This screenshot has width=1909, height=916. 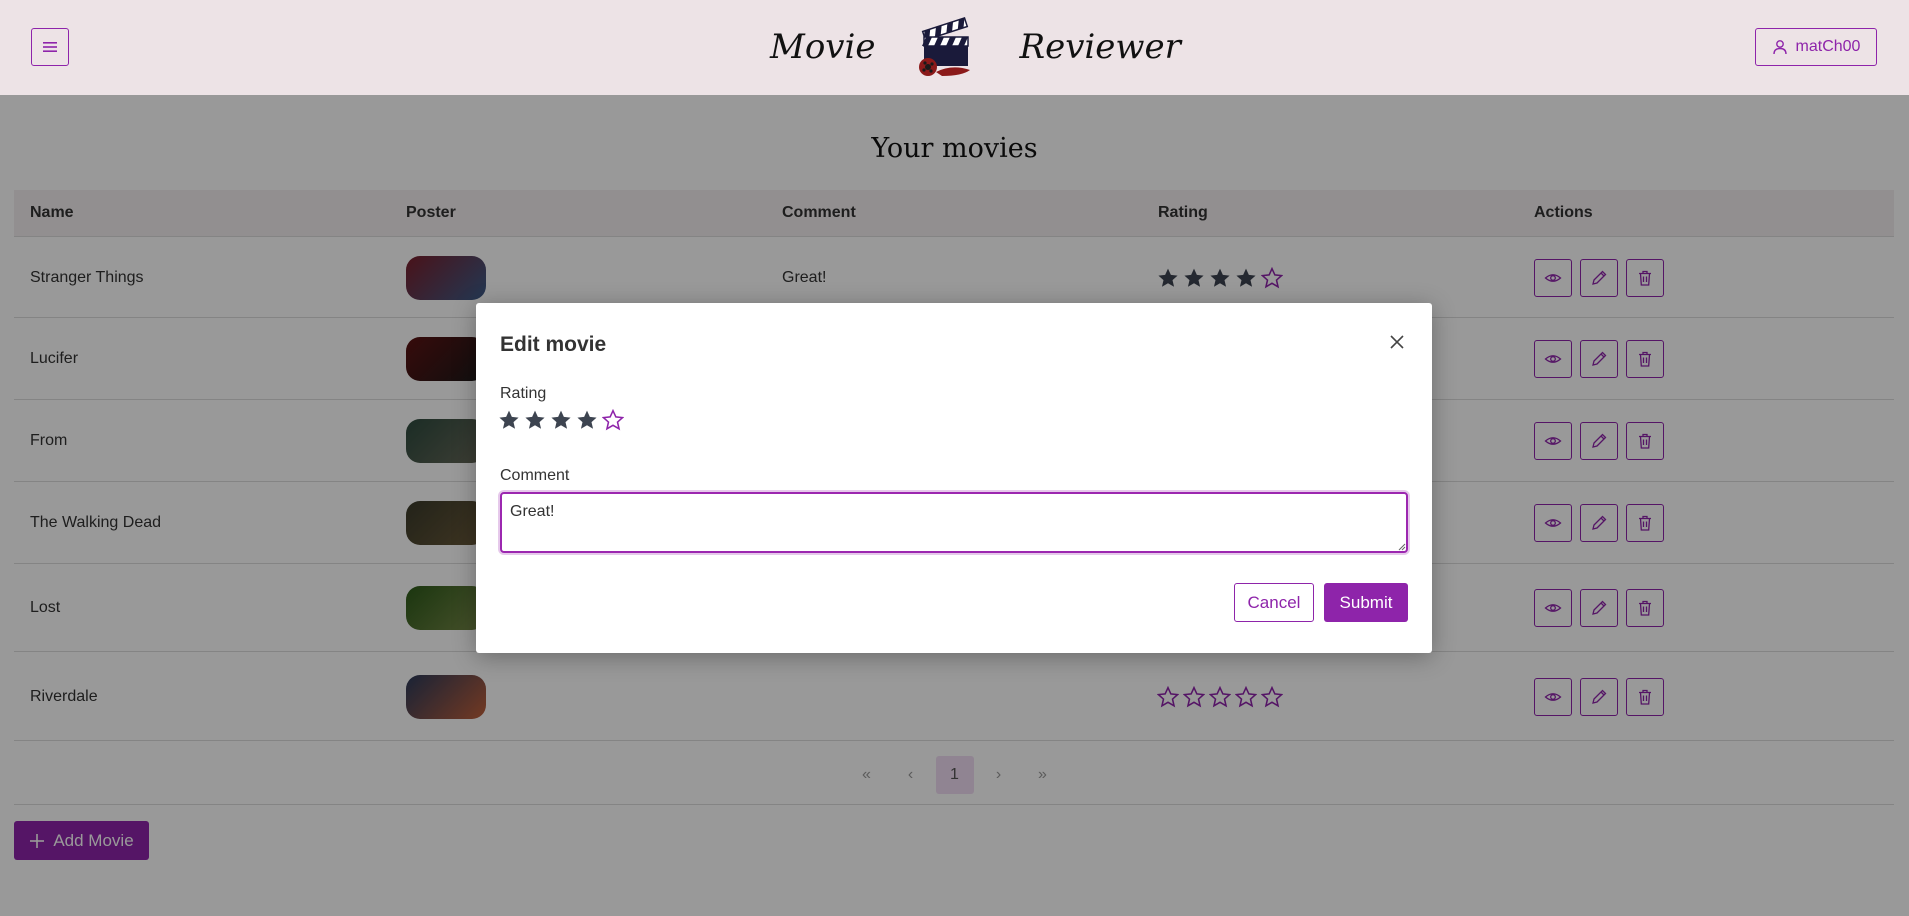 I want to click on cancel-button: Cancel, so click(x=1274, y=602).